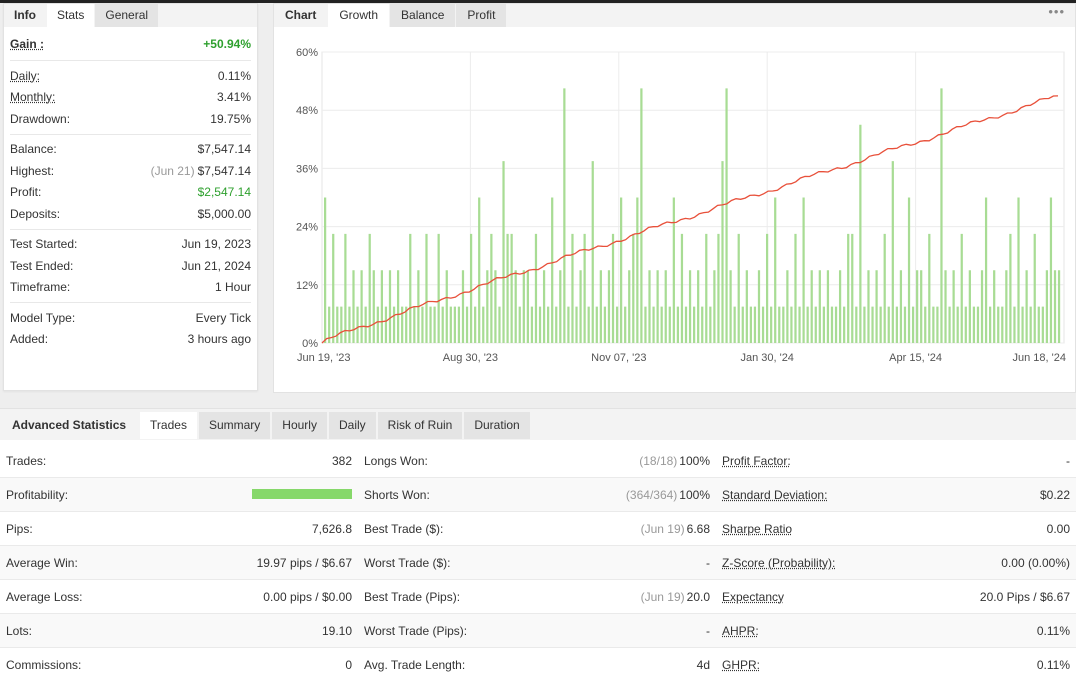 The width and height of the screenshot is (1076, 677). Describe the element at coordinates (69, 425) in the screenshot. I see `tab-advanced-statistics: Advanced Statistics` at that location.